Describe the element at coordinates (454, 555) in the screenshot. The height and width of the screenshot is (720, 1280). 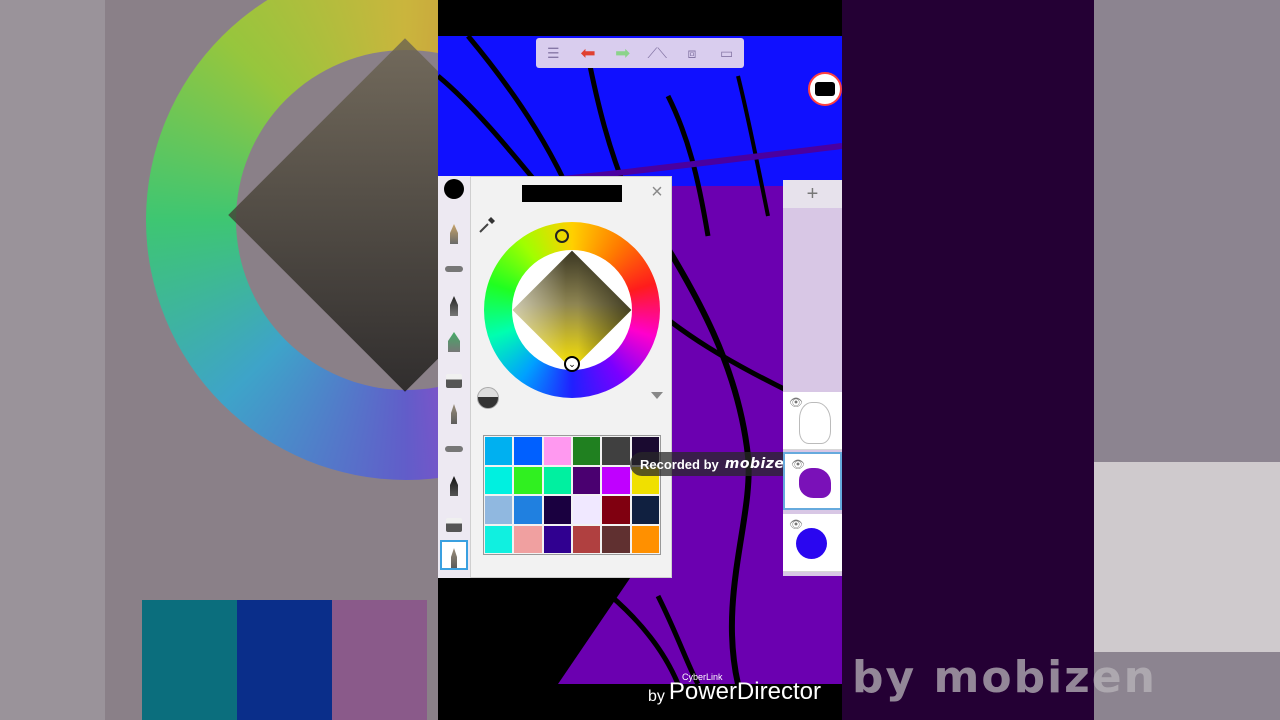
I see `smudge-tool-icon` at that location.